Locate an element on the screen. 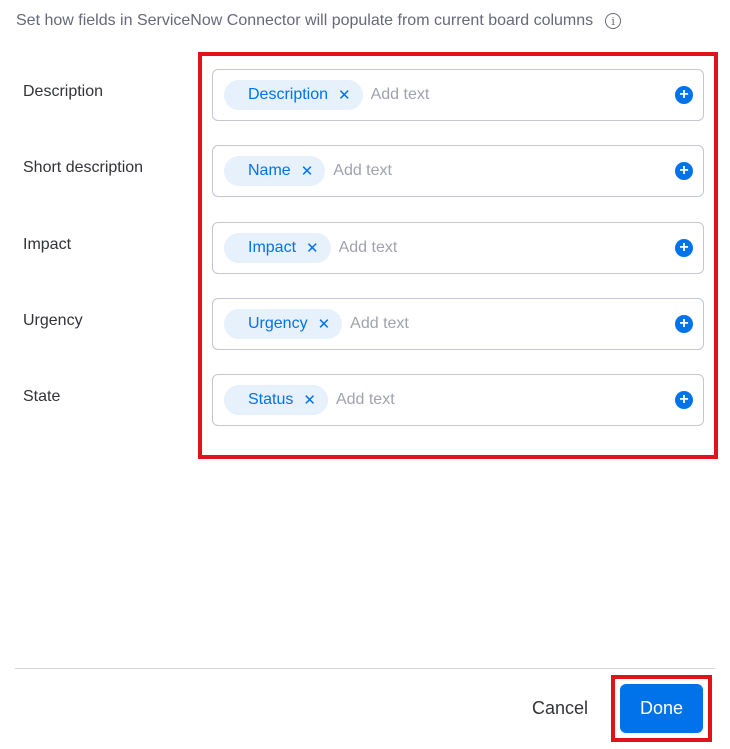  field-label-impact: Impact is located at coordinates (47, 244).